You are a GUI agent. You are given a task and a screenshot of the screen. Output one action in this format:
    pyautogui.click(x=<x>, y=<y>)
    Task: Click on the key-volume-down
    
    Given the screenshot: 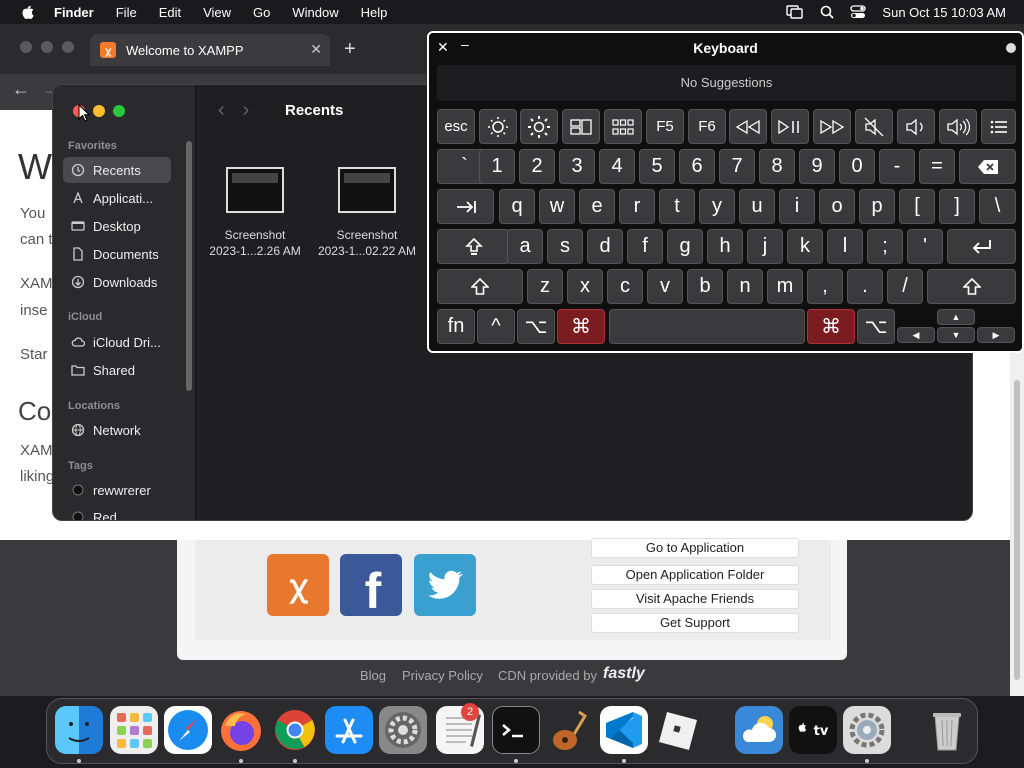 What is the action you would take?
    pyautogui.click(x=916, y=126)
    